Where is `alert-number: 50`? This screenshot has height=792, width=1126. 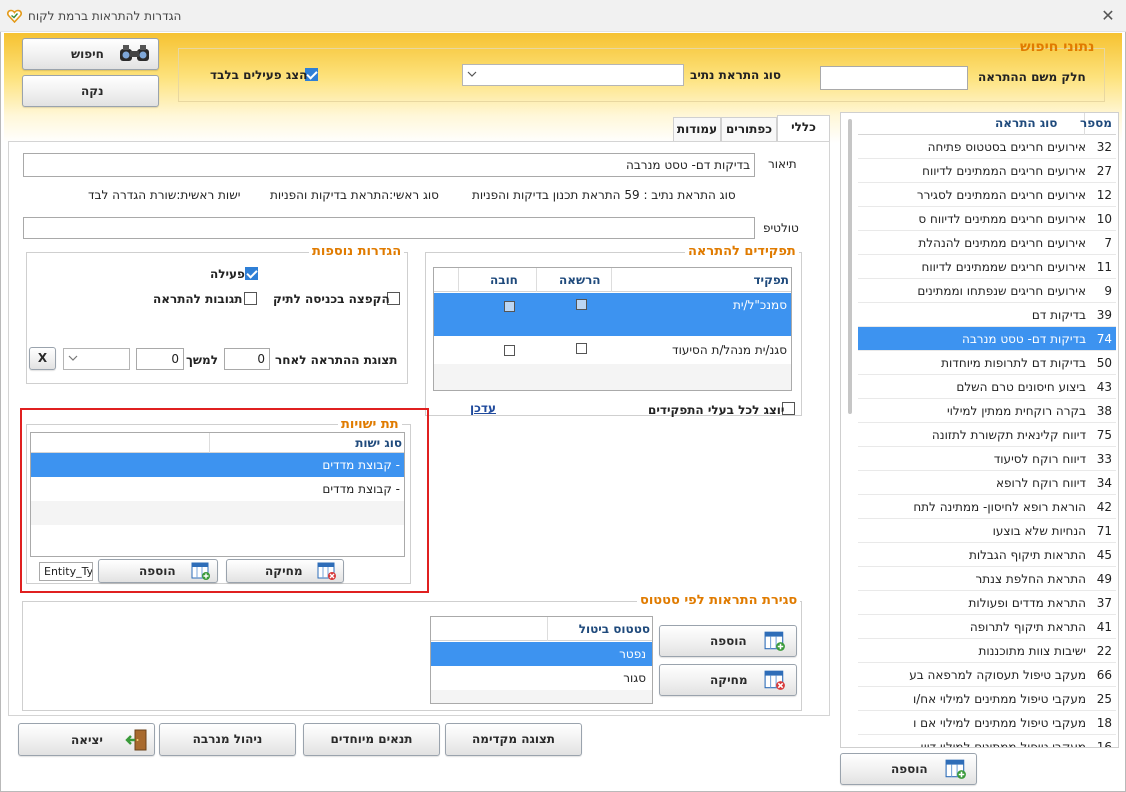
alert-number: 50 is located at coordinates (1104, 363).